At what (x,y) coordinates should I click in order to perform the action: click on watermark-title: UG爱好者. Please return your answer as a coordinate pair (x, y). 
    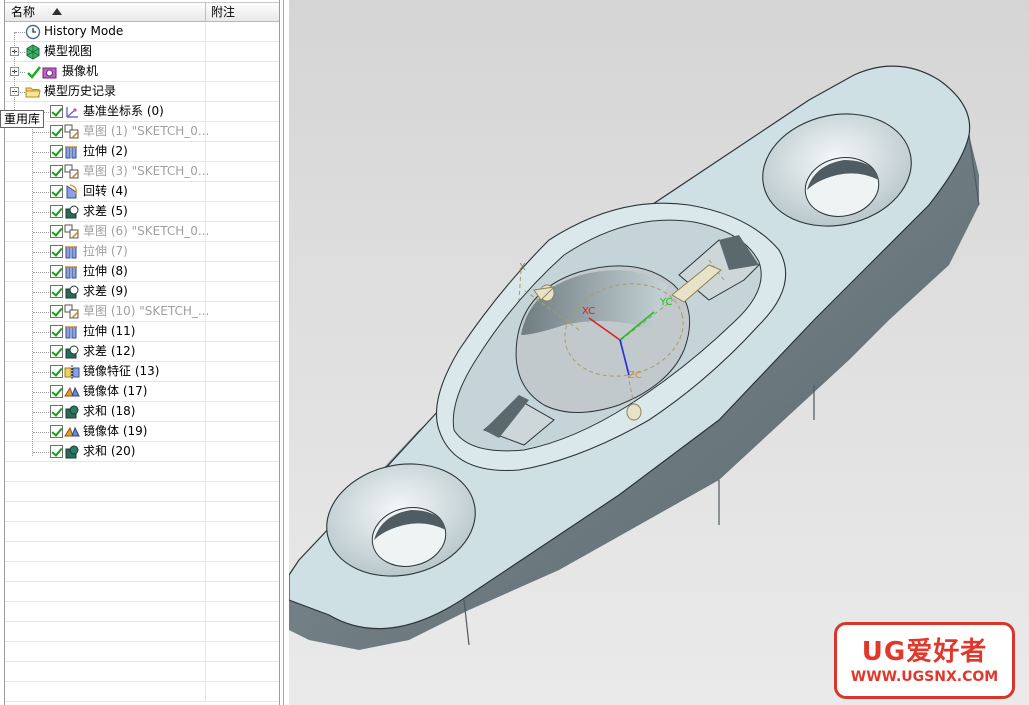
    Looking at the image, I should click on (924, 652).